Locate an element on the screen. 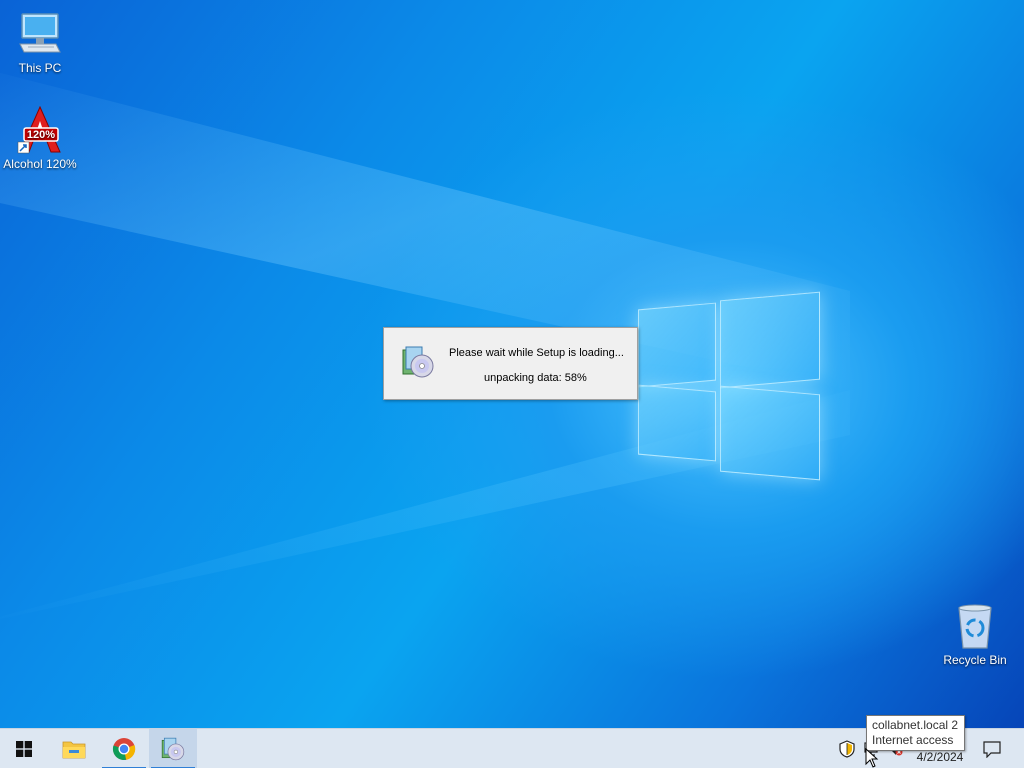 This screenshot has width=1024, height=768. security-shield-icon is located at coordinates (847, 749).